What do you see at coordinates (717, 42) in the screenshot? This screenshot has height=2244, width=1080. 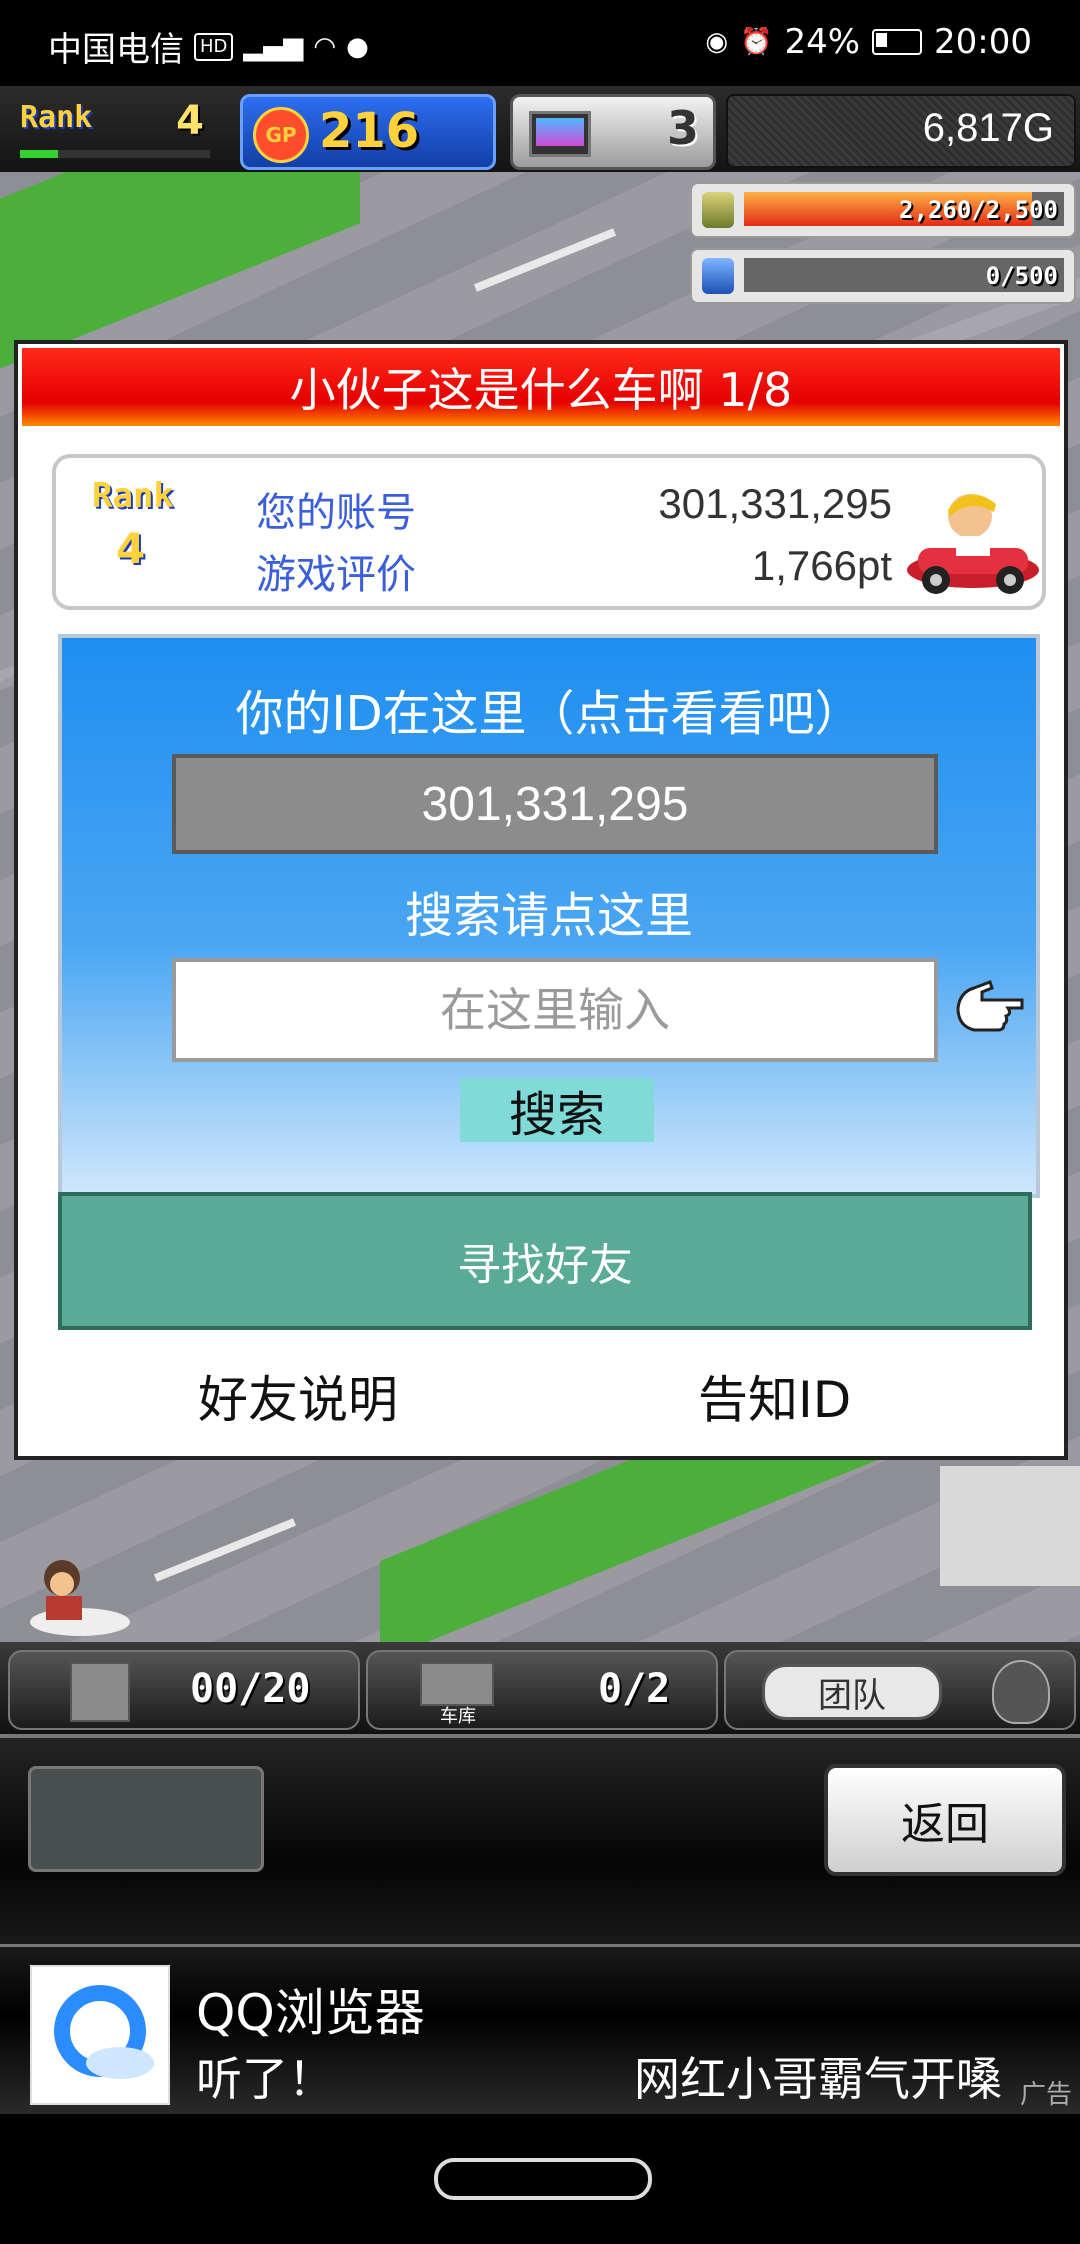 I see `eye-icon: ◉` at bounding box center [717, 42].